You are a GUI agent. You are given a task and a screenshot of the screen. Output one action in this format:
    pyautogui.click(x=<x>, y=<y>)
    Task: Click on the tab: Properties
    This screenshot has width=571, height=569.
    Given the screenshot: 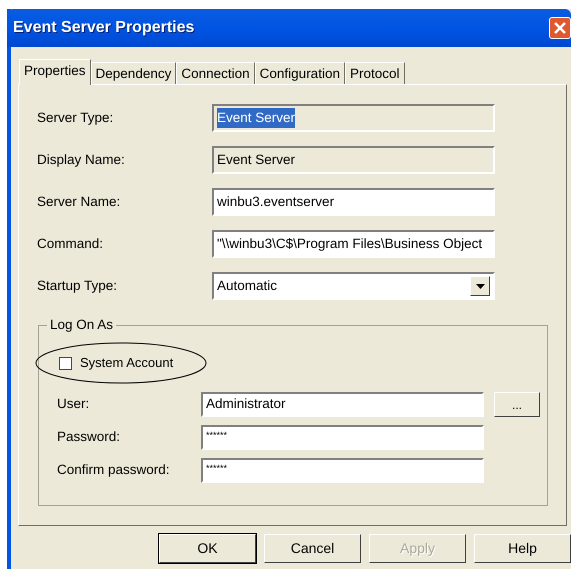 What is the action you would take?
    pyautogui.click(x=55, y=72)
    